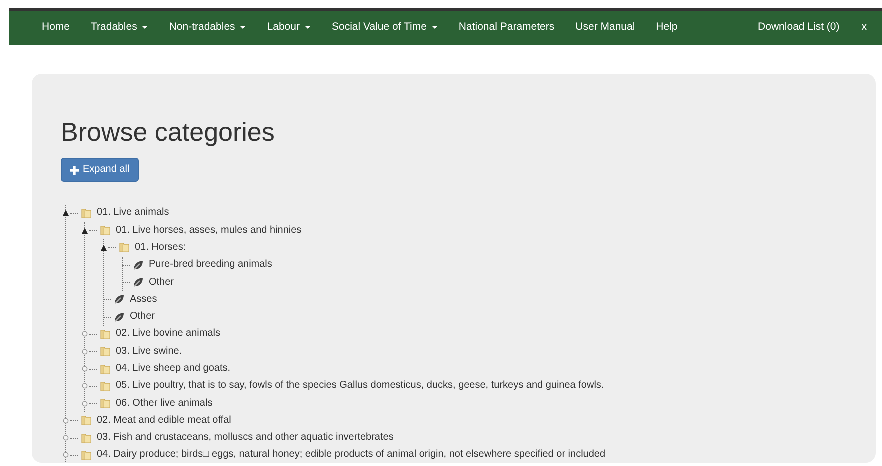 The height and width of the screenshot is (466, 882). Describe the element at coordinates (360, 386) in the screenshot. I see `tree-item: 05. Live poultry, that is to say, fowls of the species Gallus domesticus, ducks, geese, turkeys and guinea fowls.` at that location.